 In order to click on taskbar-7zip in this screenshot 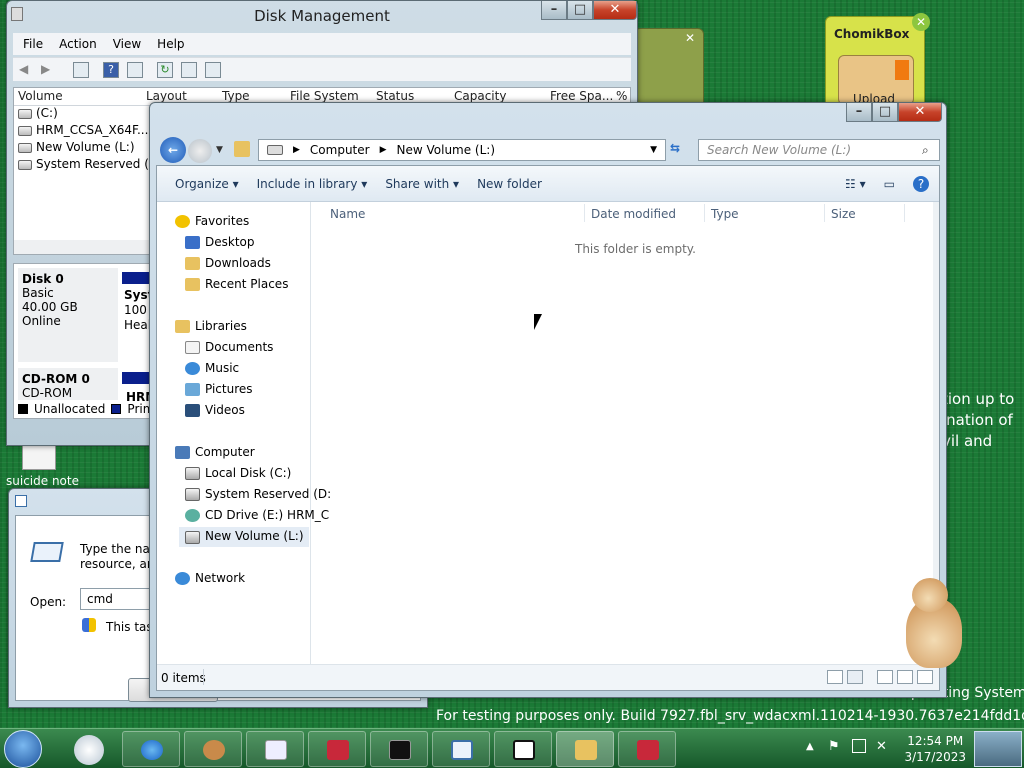, I will do `click(523, 749)`.